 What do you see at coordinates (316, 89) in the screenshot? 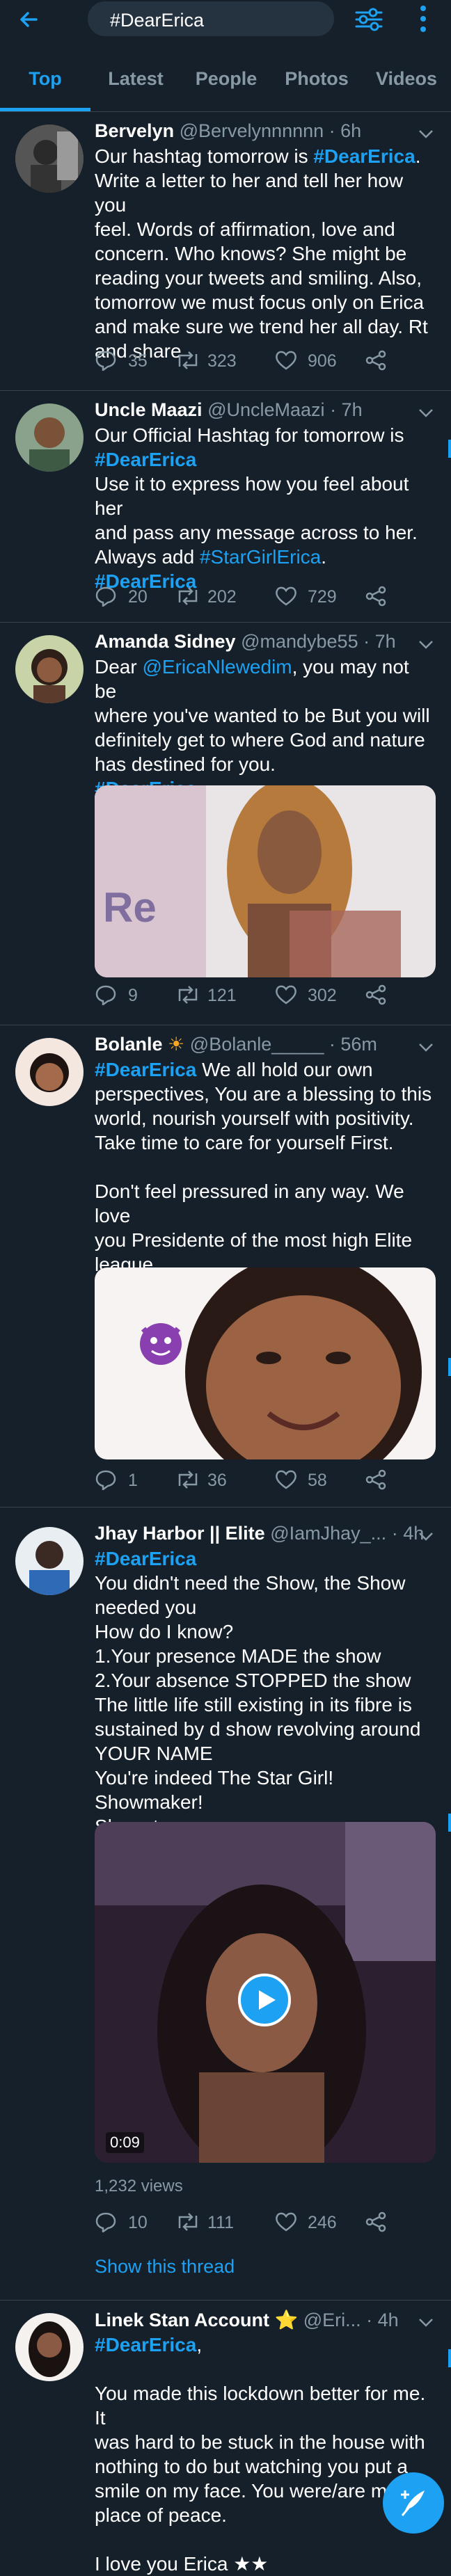
I see `tab-photos: Photos` at bounding box center [316, 89].